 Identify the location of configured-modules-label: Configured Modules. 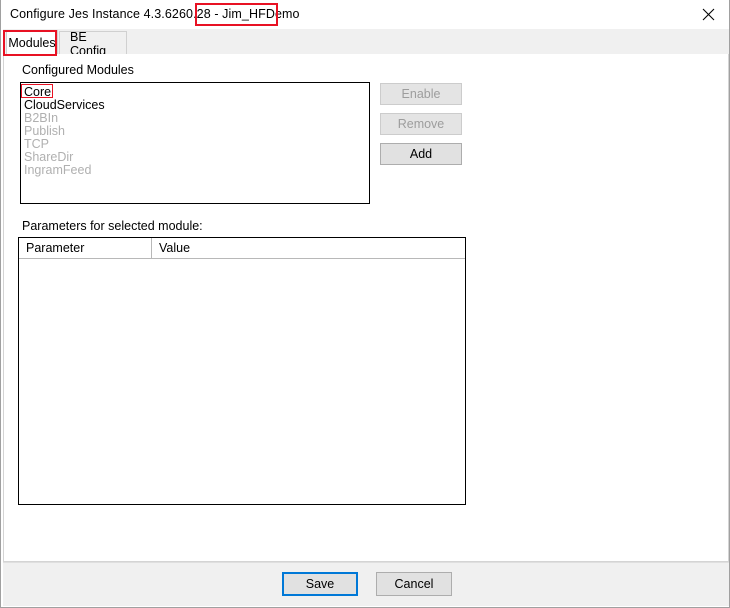
(78, 70).